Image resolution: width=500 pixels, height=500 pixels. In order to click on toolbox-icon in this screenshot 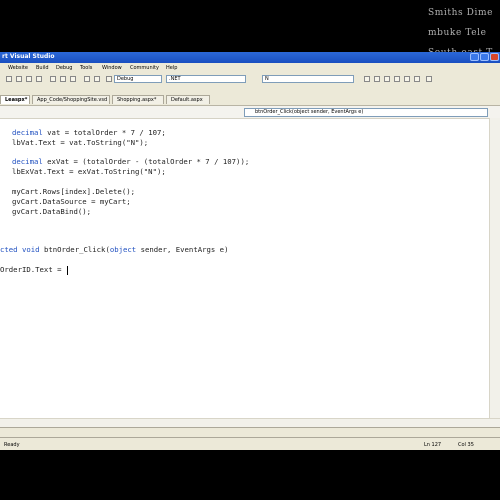, I will do `click(407, 79)`.